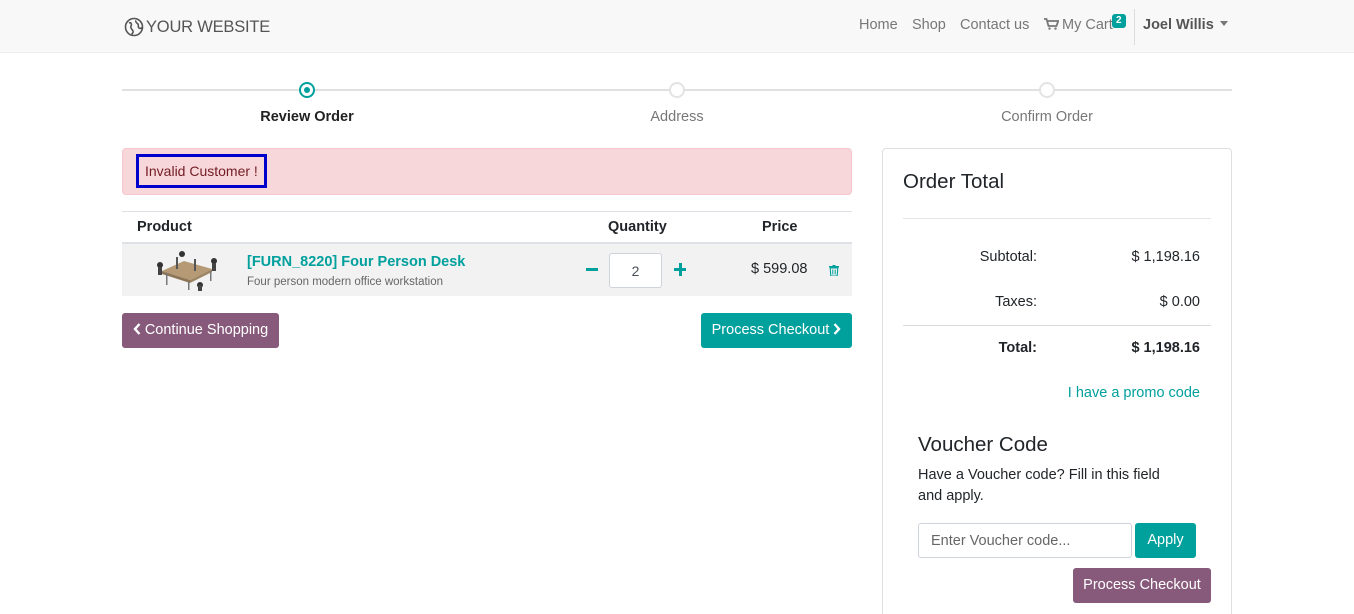 This screenshot has height=614, width=1354. I want to click on site-logo: YOUR WEBSITE, so click(197, 27).